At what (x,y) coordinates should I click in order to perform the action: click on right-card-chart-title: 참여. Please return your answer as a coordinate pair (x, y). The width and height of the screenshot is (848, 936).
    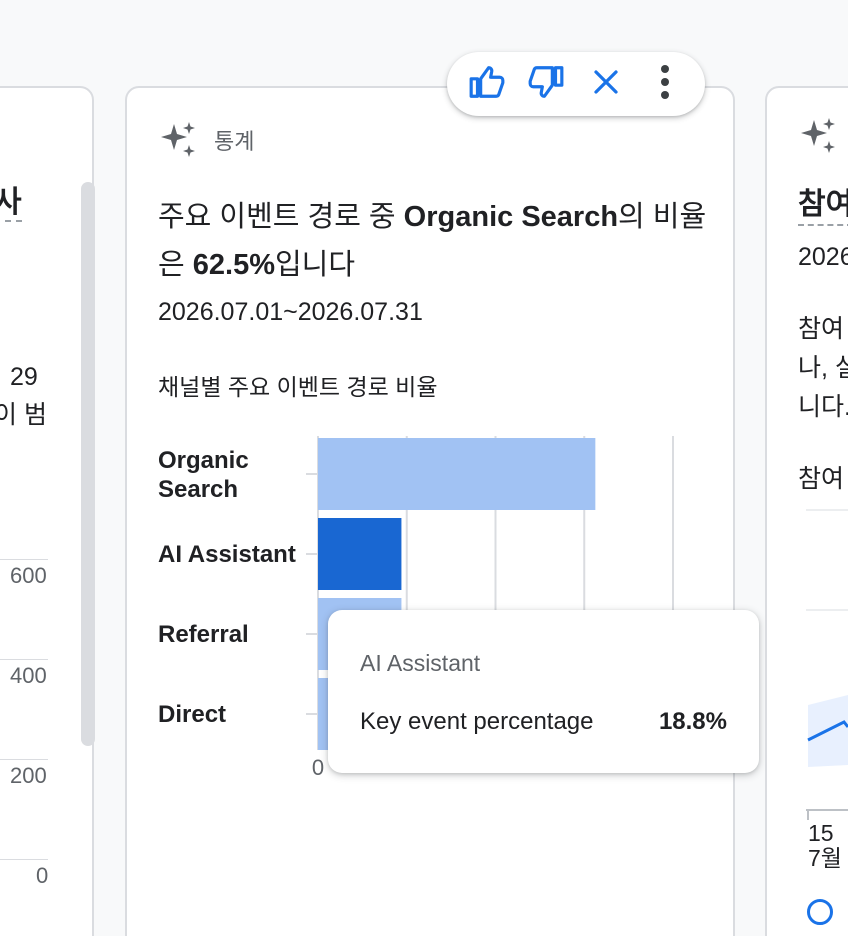
    Looking at the image, I should click on (821, 479).